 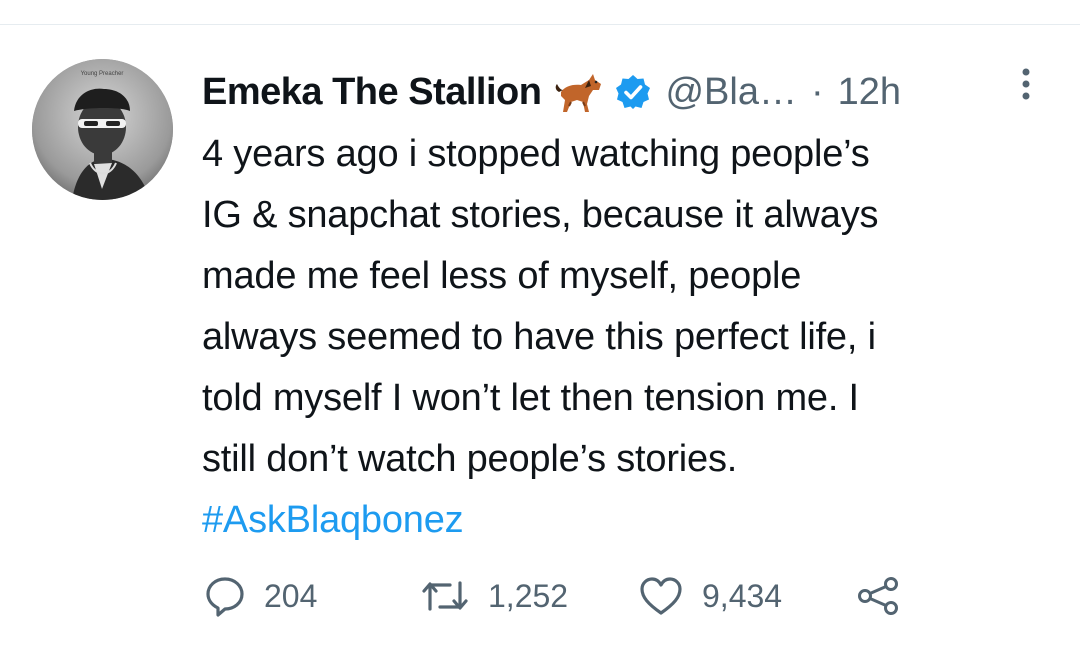 I want to click on heart-icon, so click(x=661, y=596).